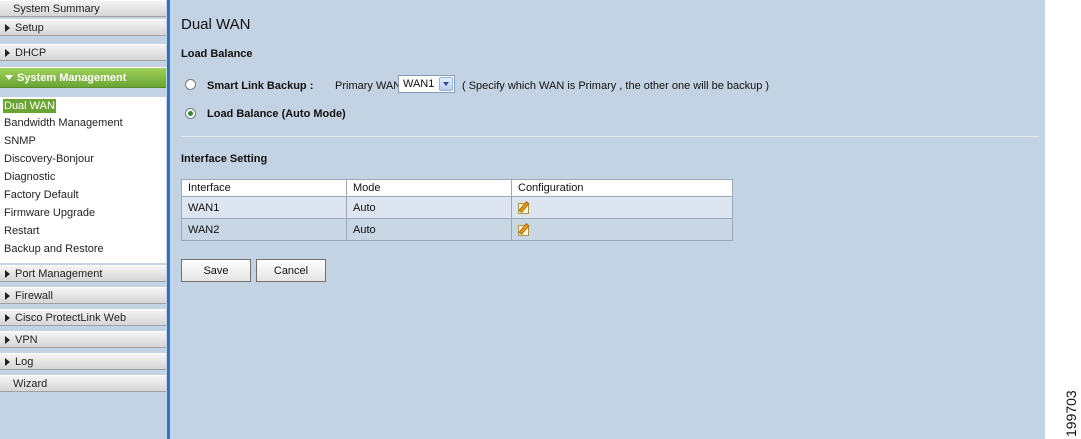  Describe the element at coordinates (41, 195) in the screenshot. I see `submenu-item-factory-default: Factory Default` at that location.